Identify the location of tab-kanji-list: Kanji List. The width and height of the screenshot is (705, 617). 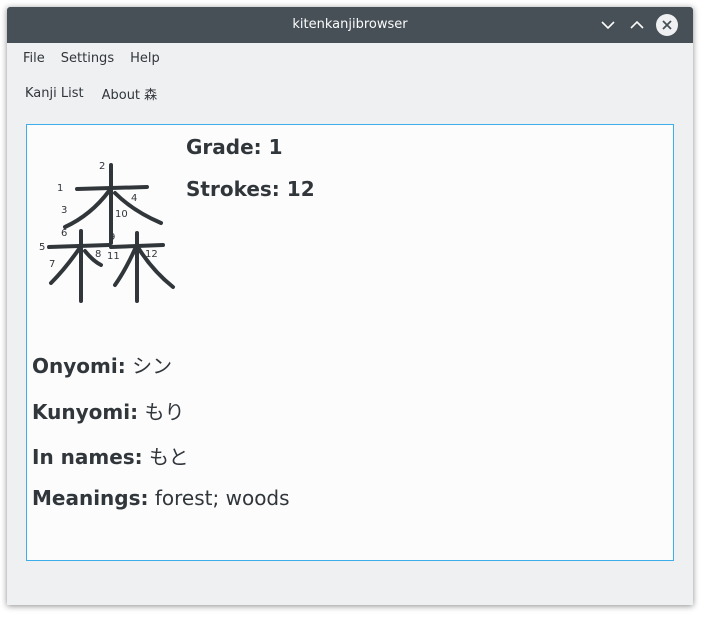
(54, 93).